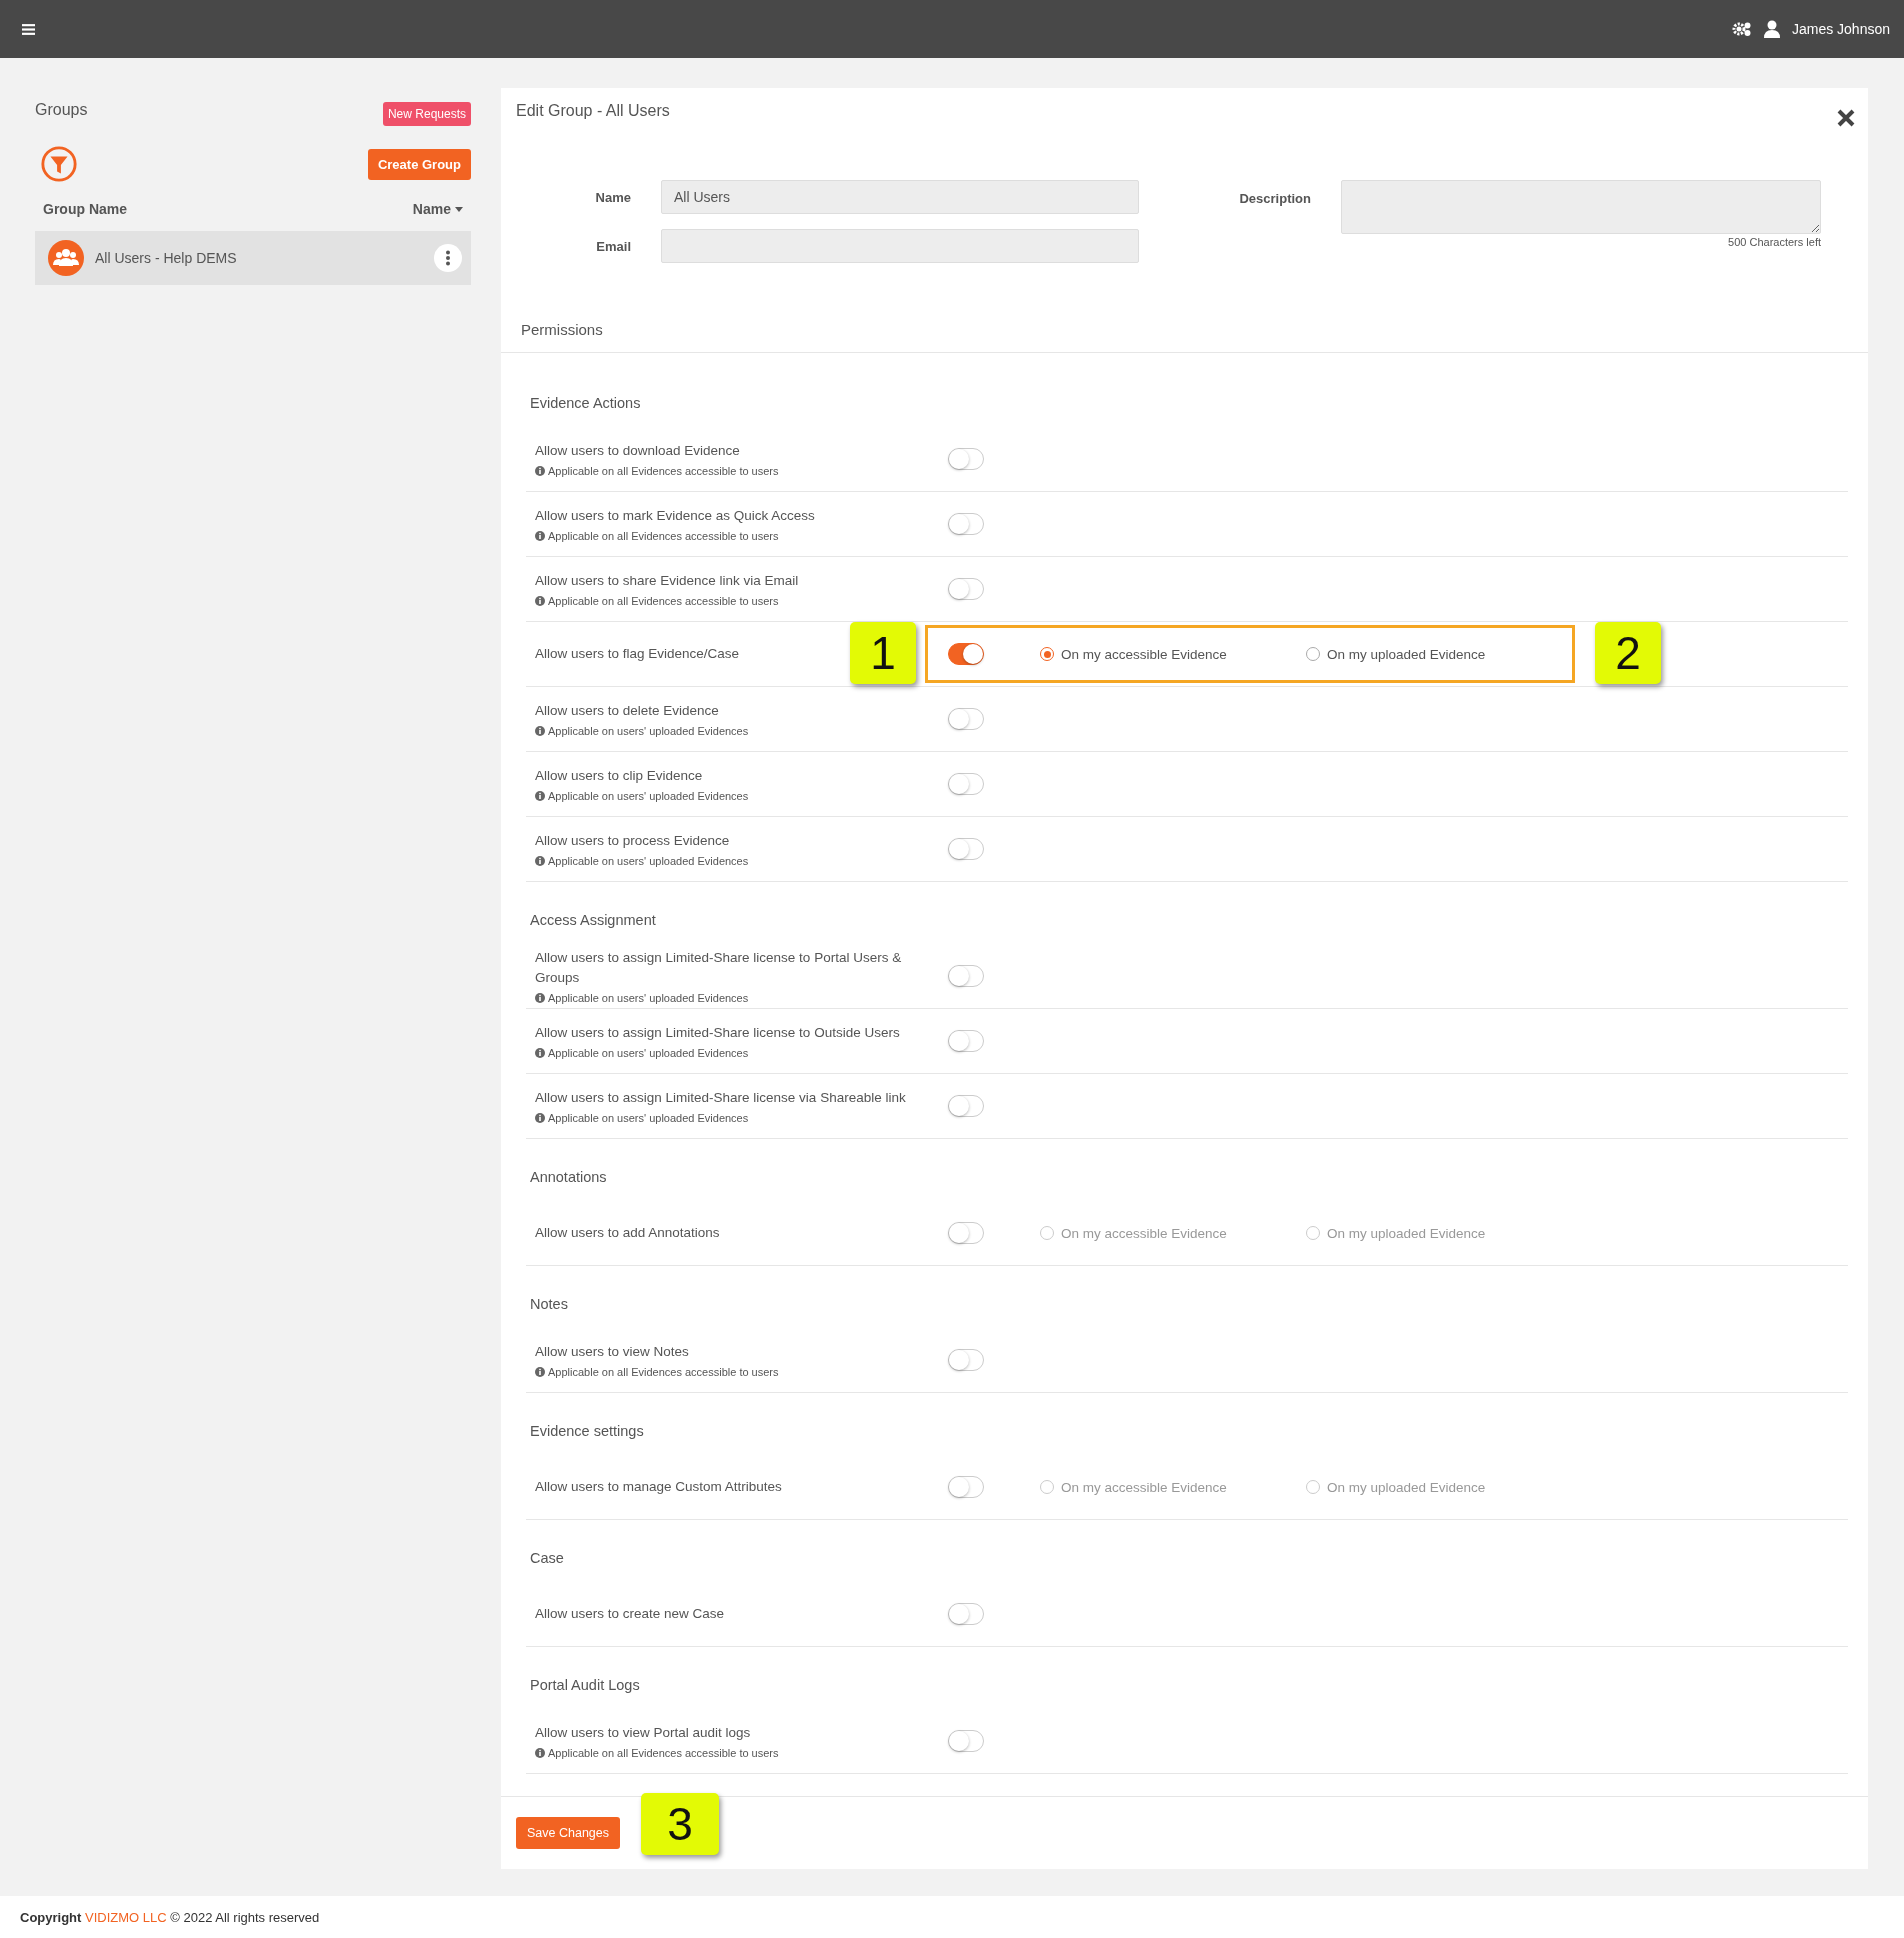 This screenshot has width=1904, height=1938. What do you see at coordinates (61, 110) in the screenshot?
I see `panel-title: Groups` at bounding box center [61, 110].